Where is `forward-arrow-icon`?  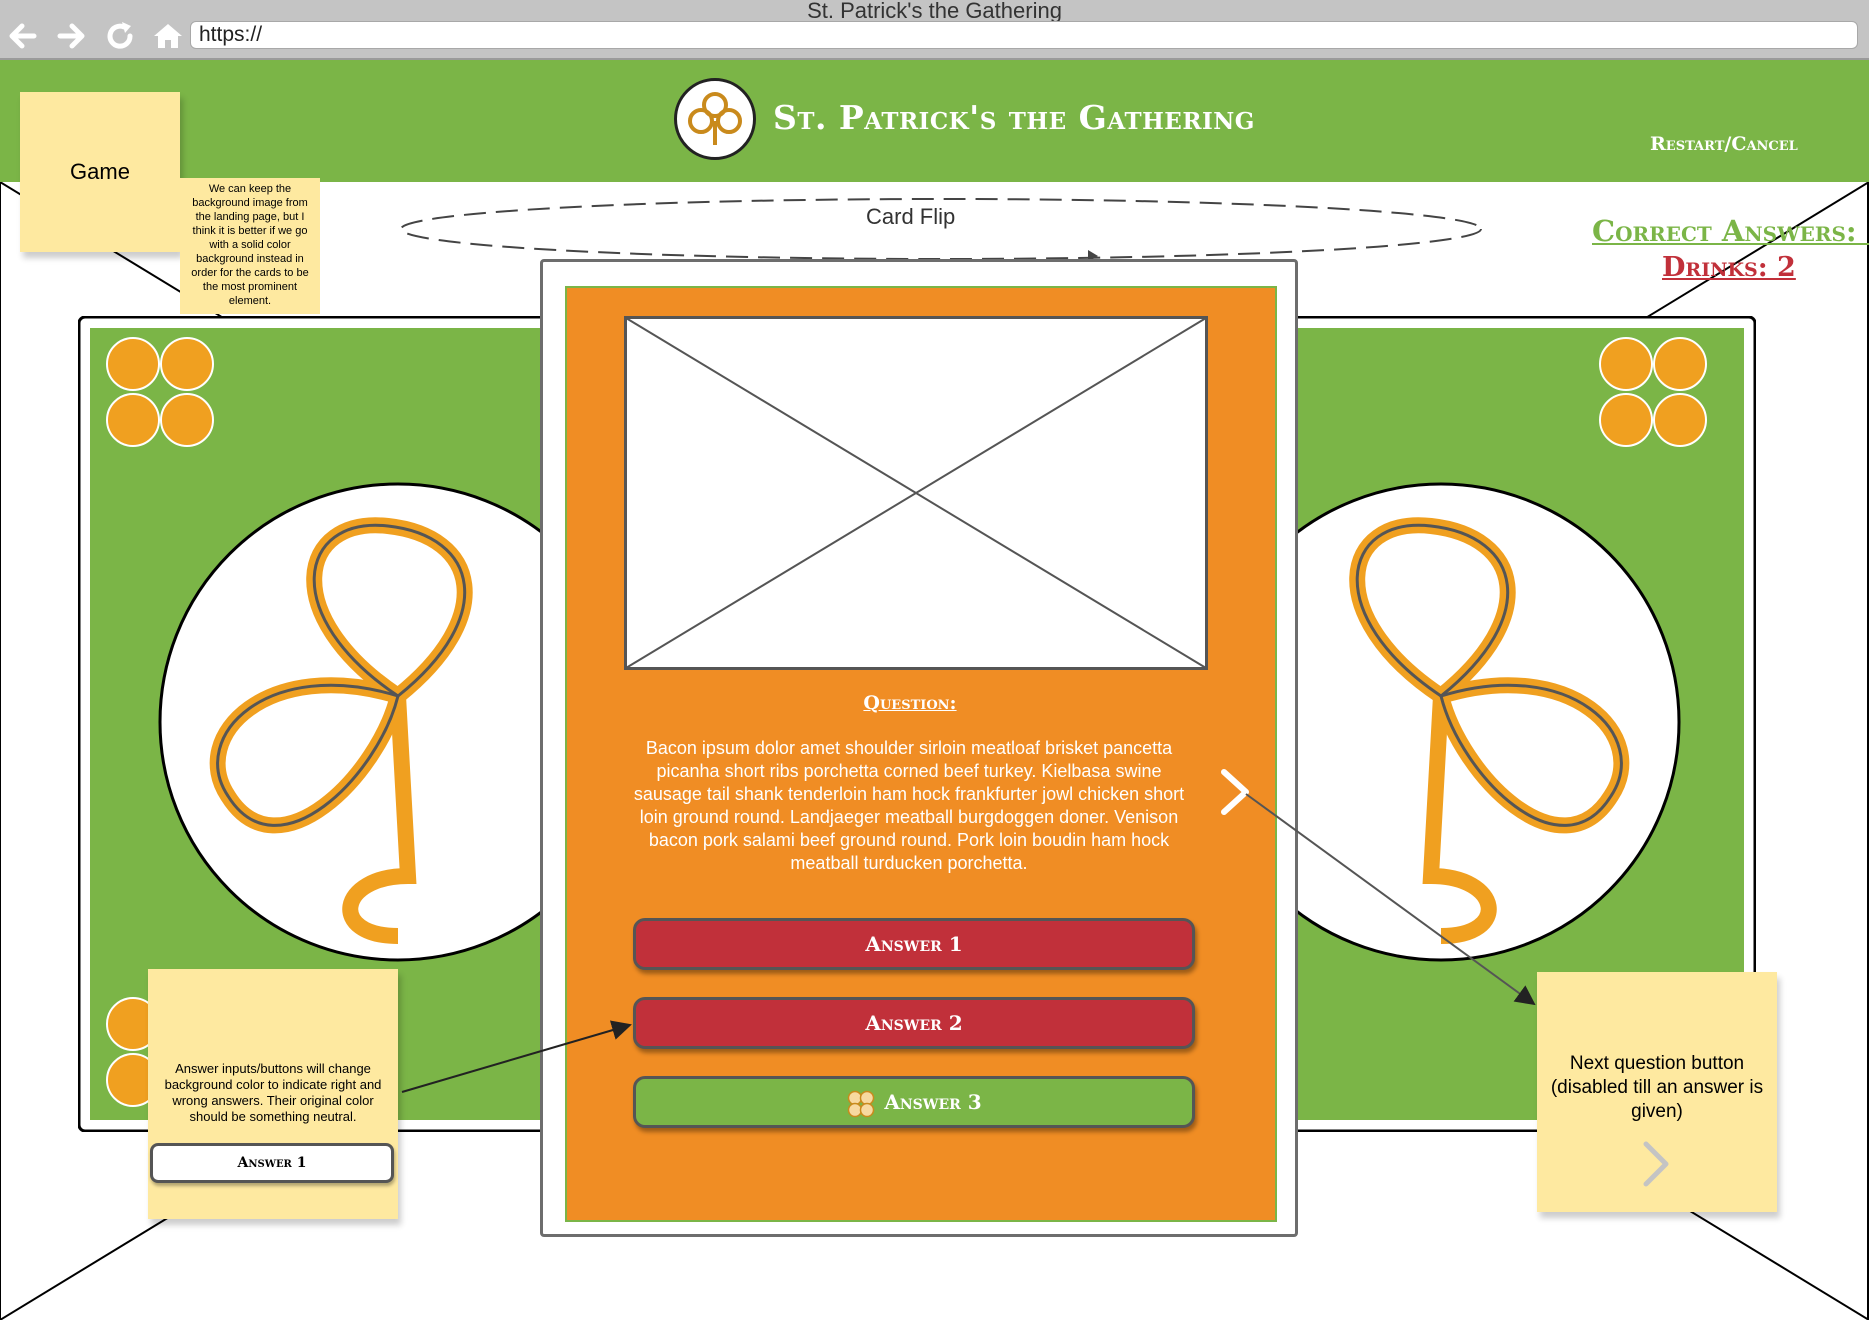
forward-arrow-icon is located at coordinates (72, 36).